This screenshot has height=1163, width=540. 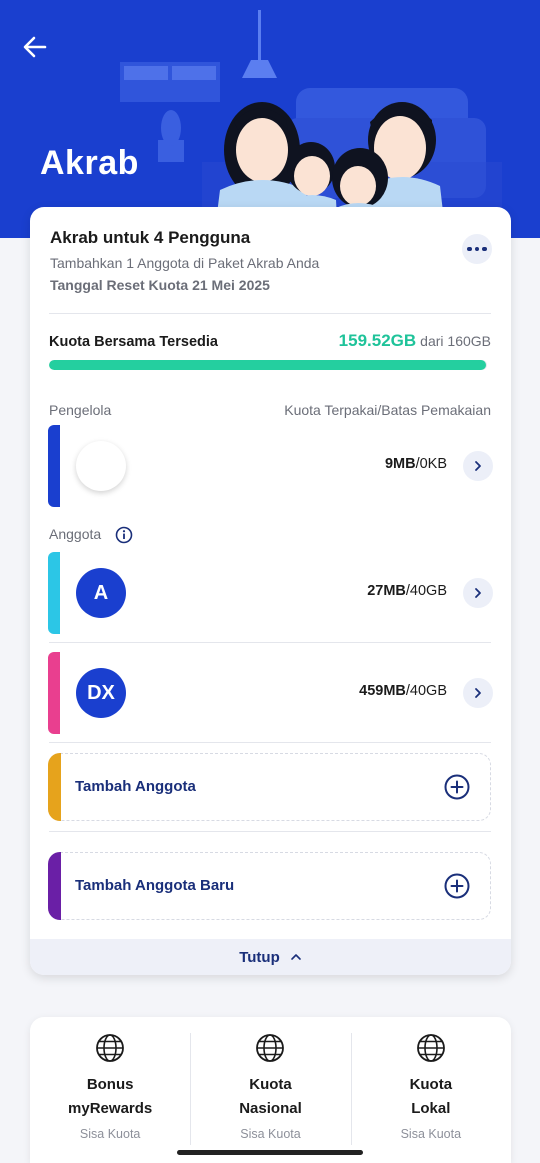 I want to click on member-used: 9MB, so click(x=400, y=464).